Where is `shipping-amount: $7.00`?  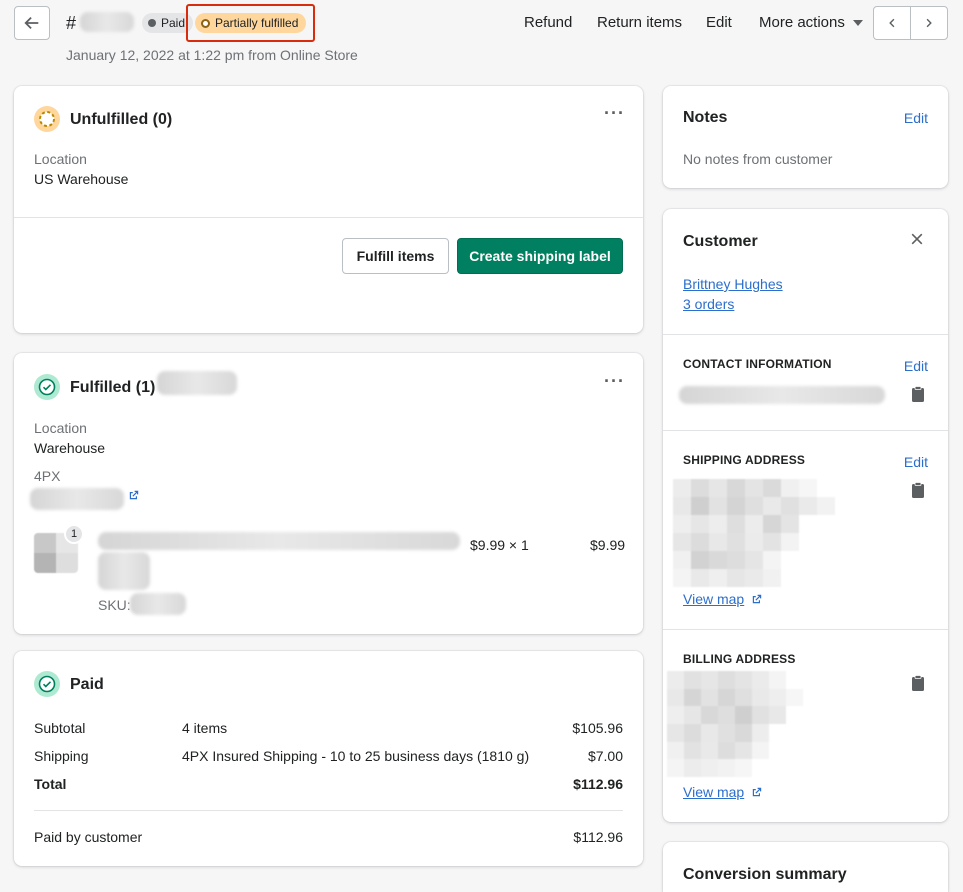 shipping-amount: $7.00 is located at coordinates (605, 756).